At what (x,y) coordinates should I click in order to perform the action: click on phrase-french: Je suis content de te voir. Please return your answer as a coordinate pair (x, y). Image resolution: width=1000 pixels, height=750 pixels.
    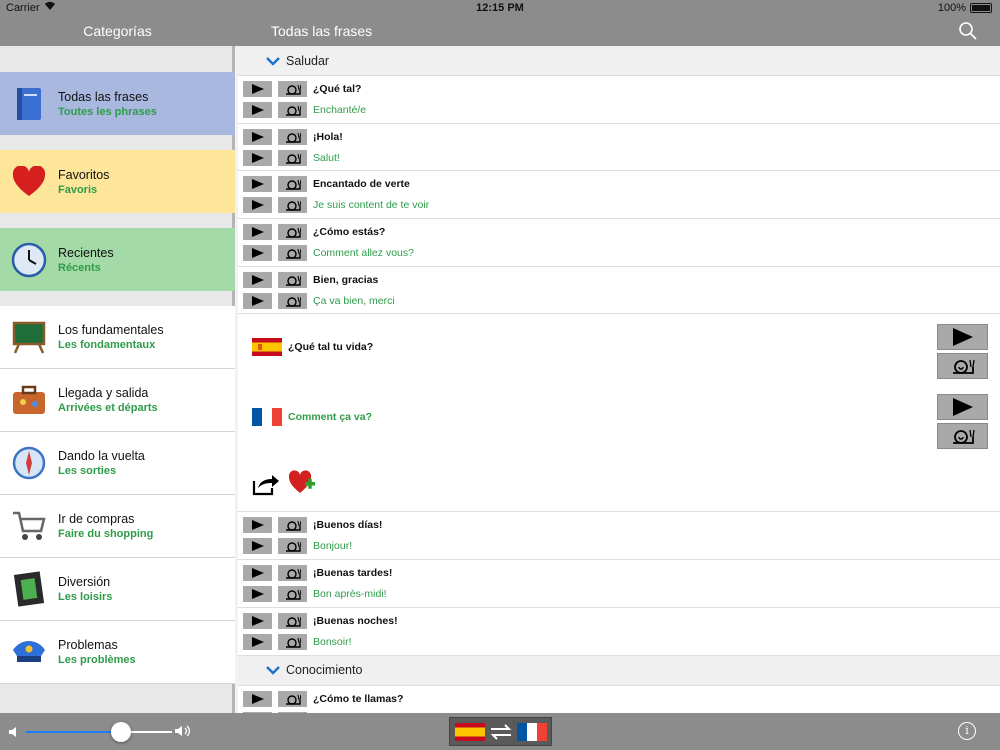
    Looking at the image, I should click on (371, 205).